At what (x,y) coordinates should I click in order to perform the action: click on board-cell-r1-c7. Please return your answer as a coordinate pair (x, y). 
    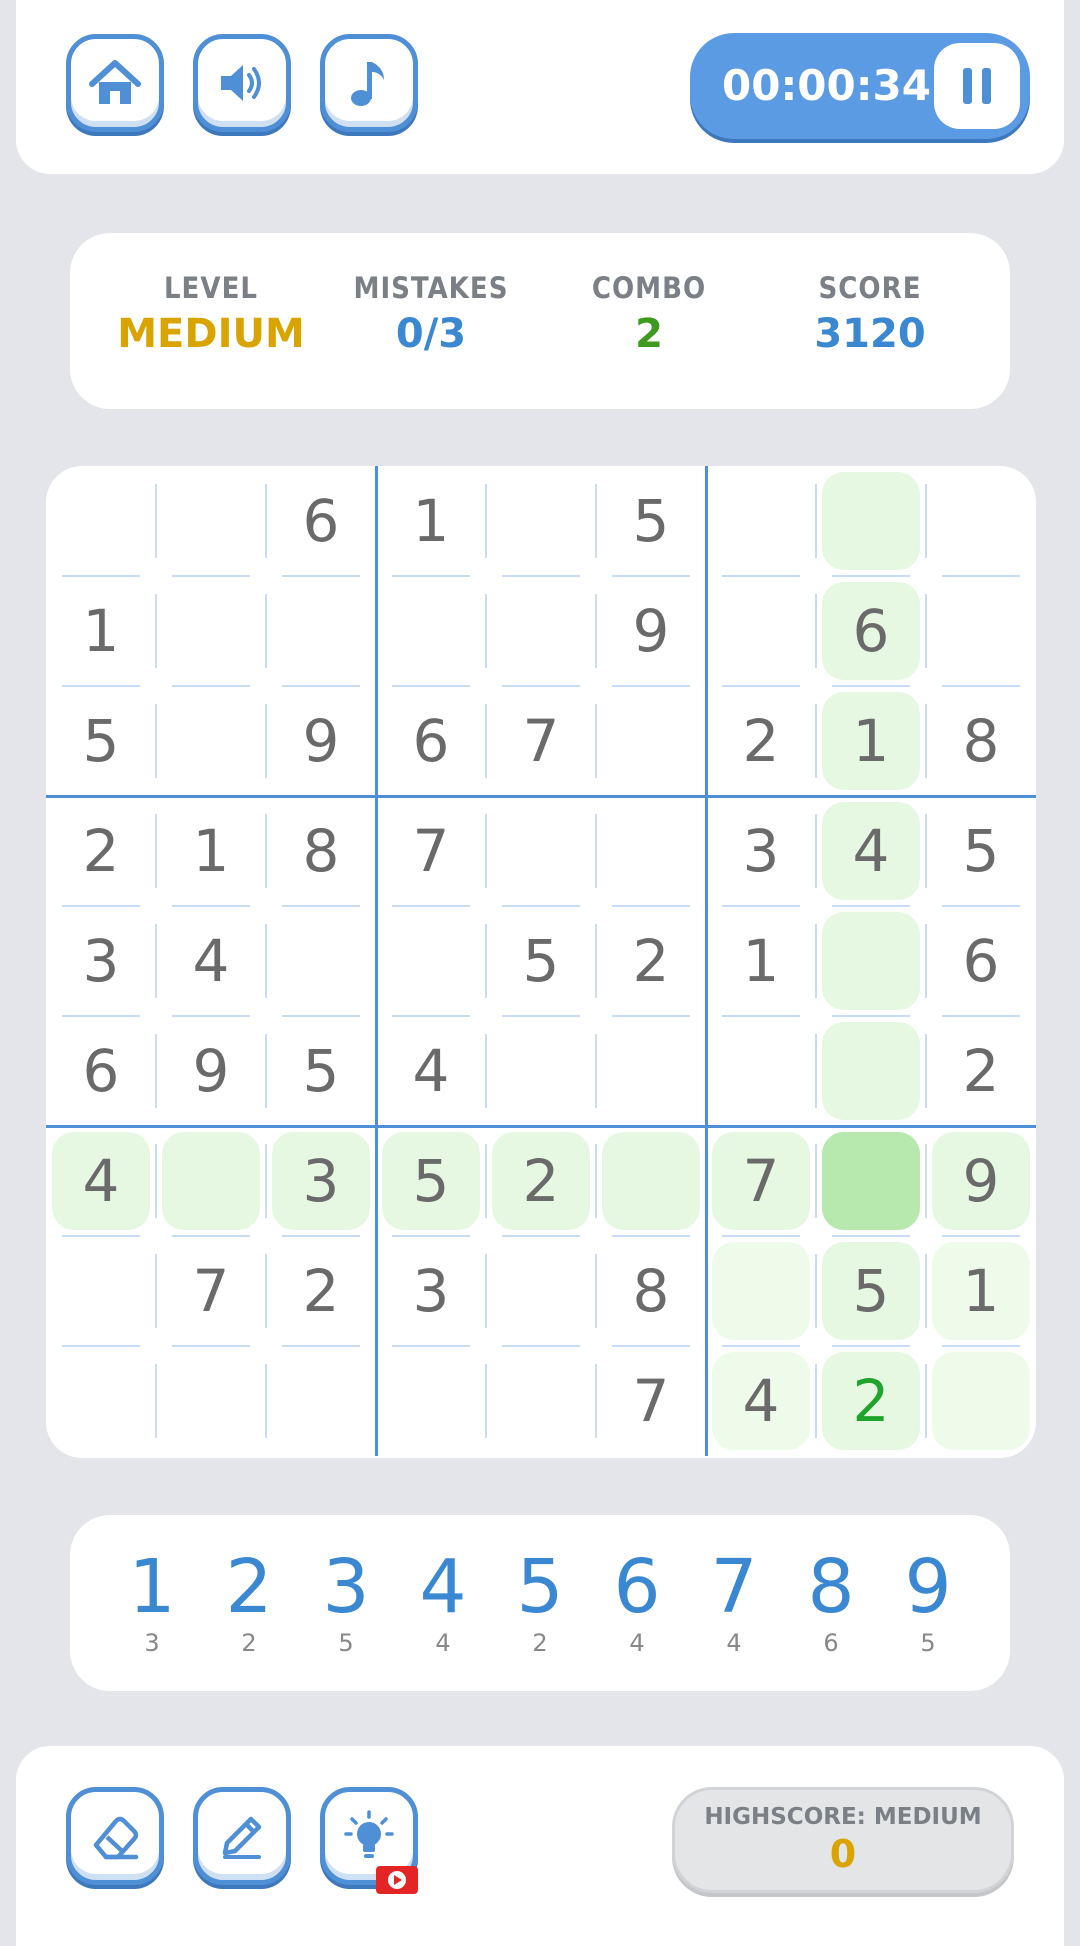
    Looking at the image, I should click on (761, 521).